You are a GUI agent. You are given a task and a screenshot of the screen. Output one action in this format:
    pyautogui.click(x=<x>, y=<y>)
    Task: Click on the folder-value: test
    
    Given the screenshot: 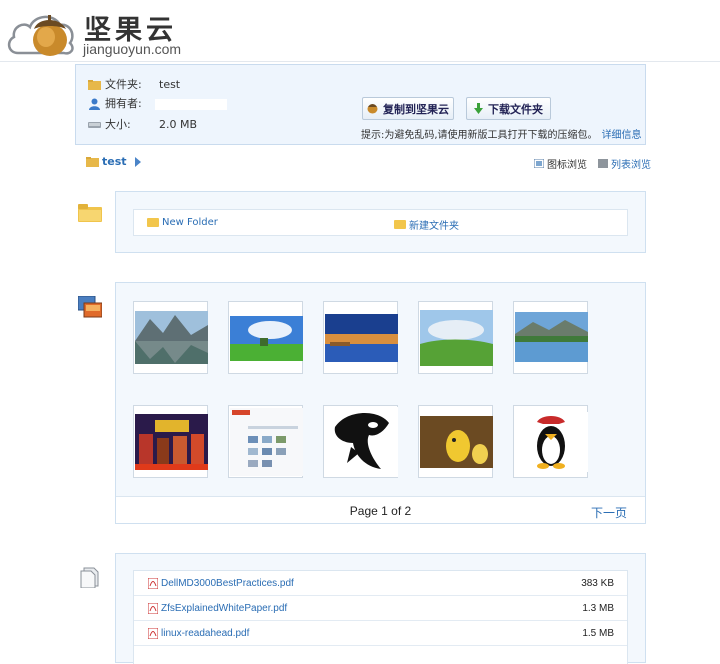 What is the action you would take?
    pyautogui.click(x=170, y=84)
    